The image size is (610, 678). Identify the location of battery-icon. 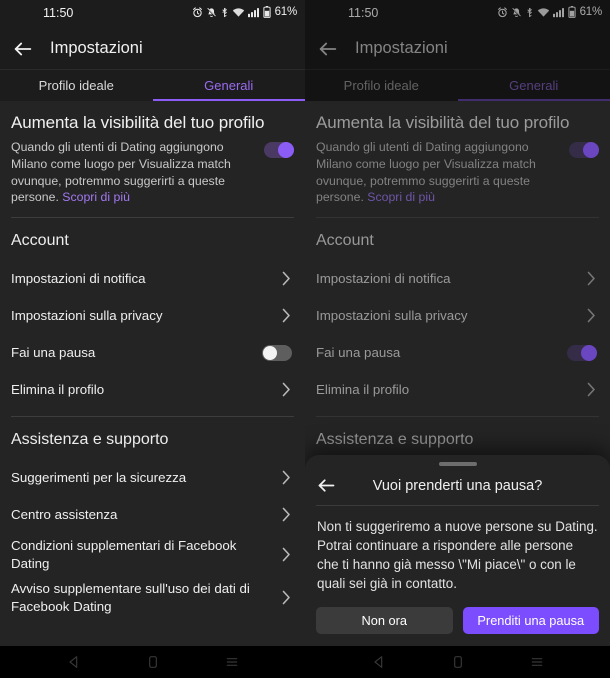
(266, 12).